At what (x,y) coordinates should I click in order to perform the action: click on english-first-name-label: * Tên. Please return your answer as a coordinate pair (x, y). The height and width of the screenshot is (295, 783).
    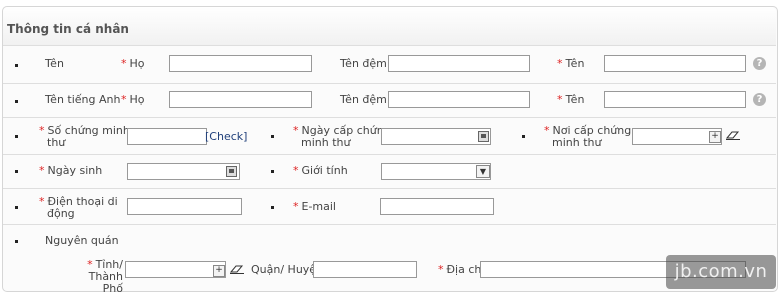
    Looking at the image, I should click on (571, 99).